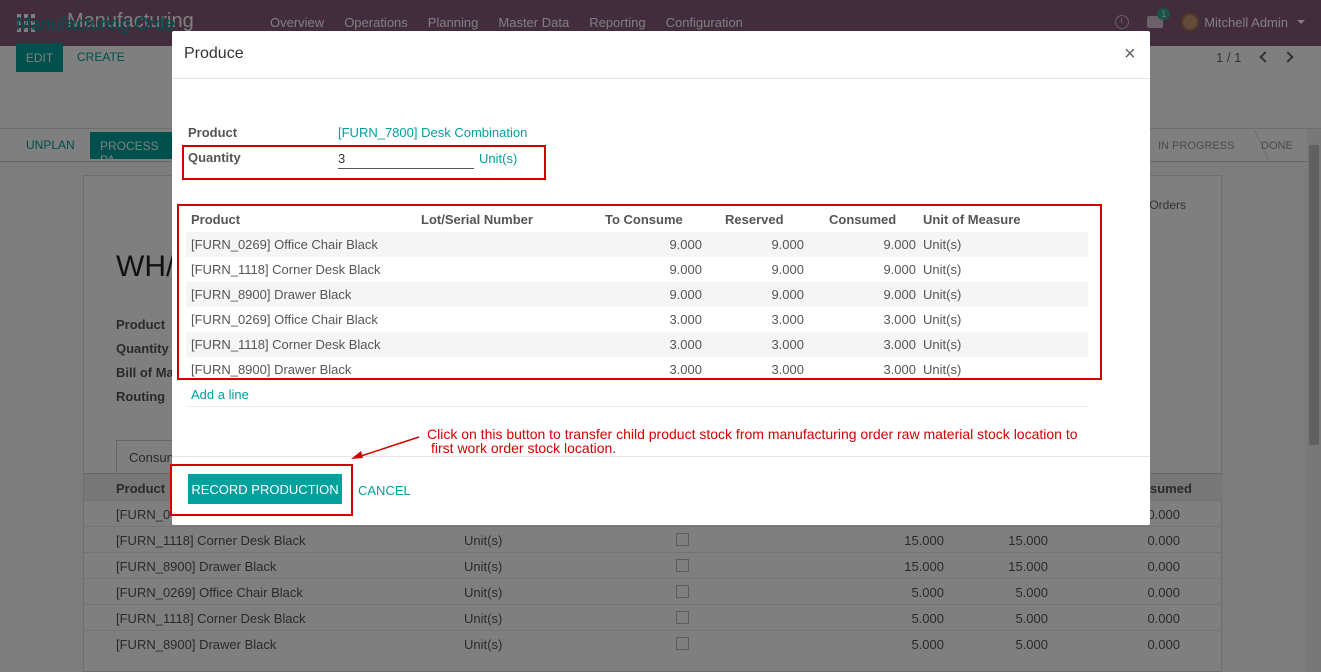 This screenshot has height=672, width=1321. I want to click on cancel-button: CANCEL, so click(384, 490).